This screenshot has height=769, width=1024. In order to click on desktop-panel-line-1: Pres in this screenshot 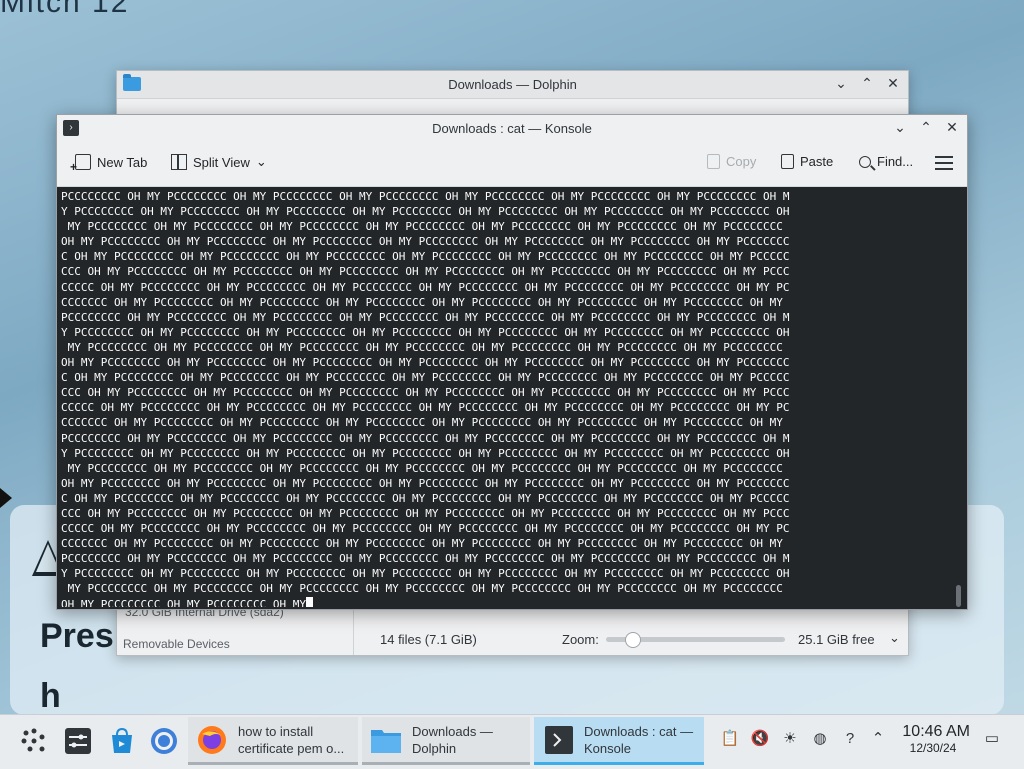, I will do `click(77, 636)`.